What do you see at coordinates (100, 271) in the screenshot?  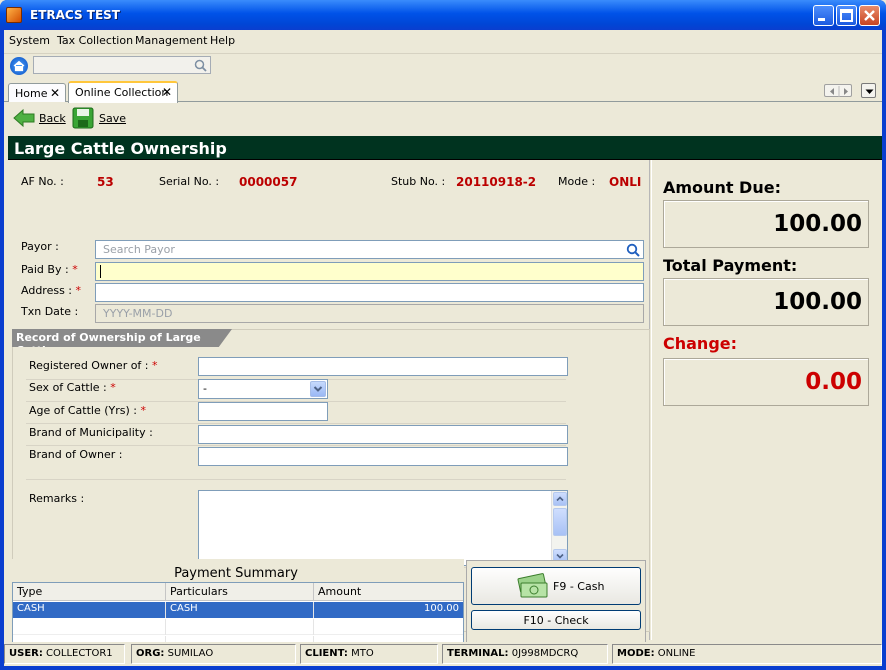 I see `text-cursor` at bounding box center [100, 271].